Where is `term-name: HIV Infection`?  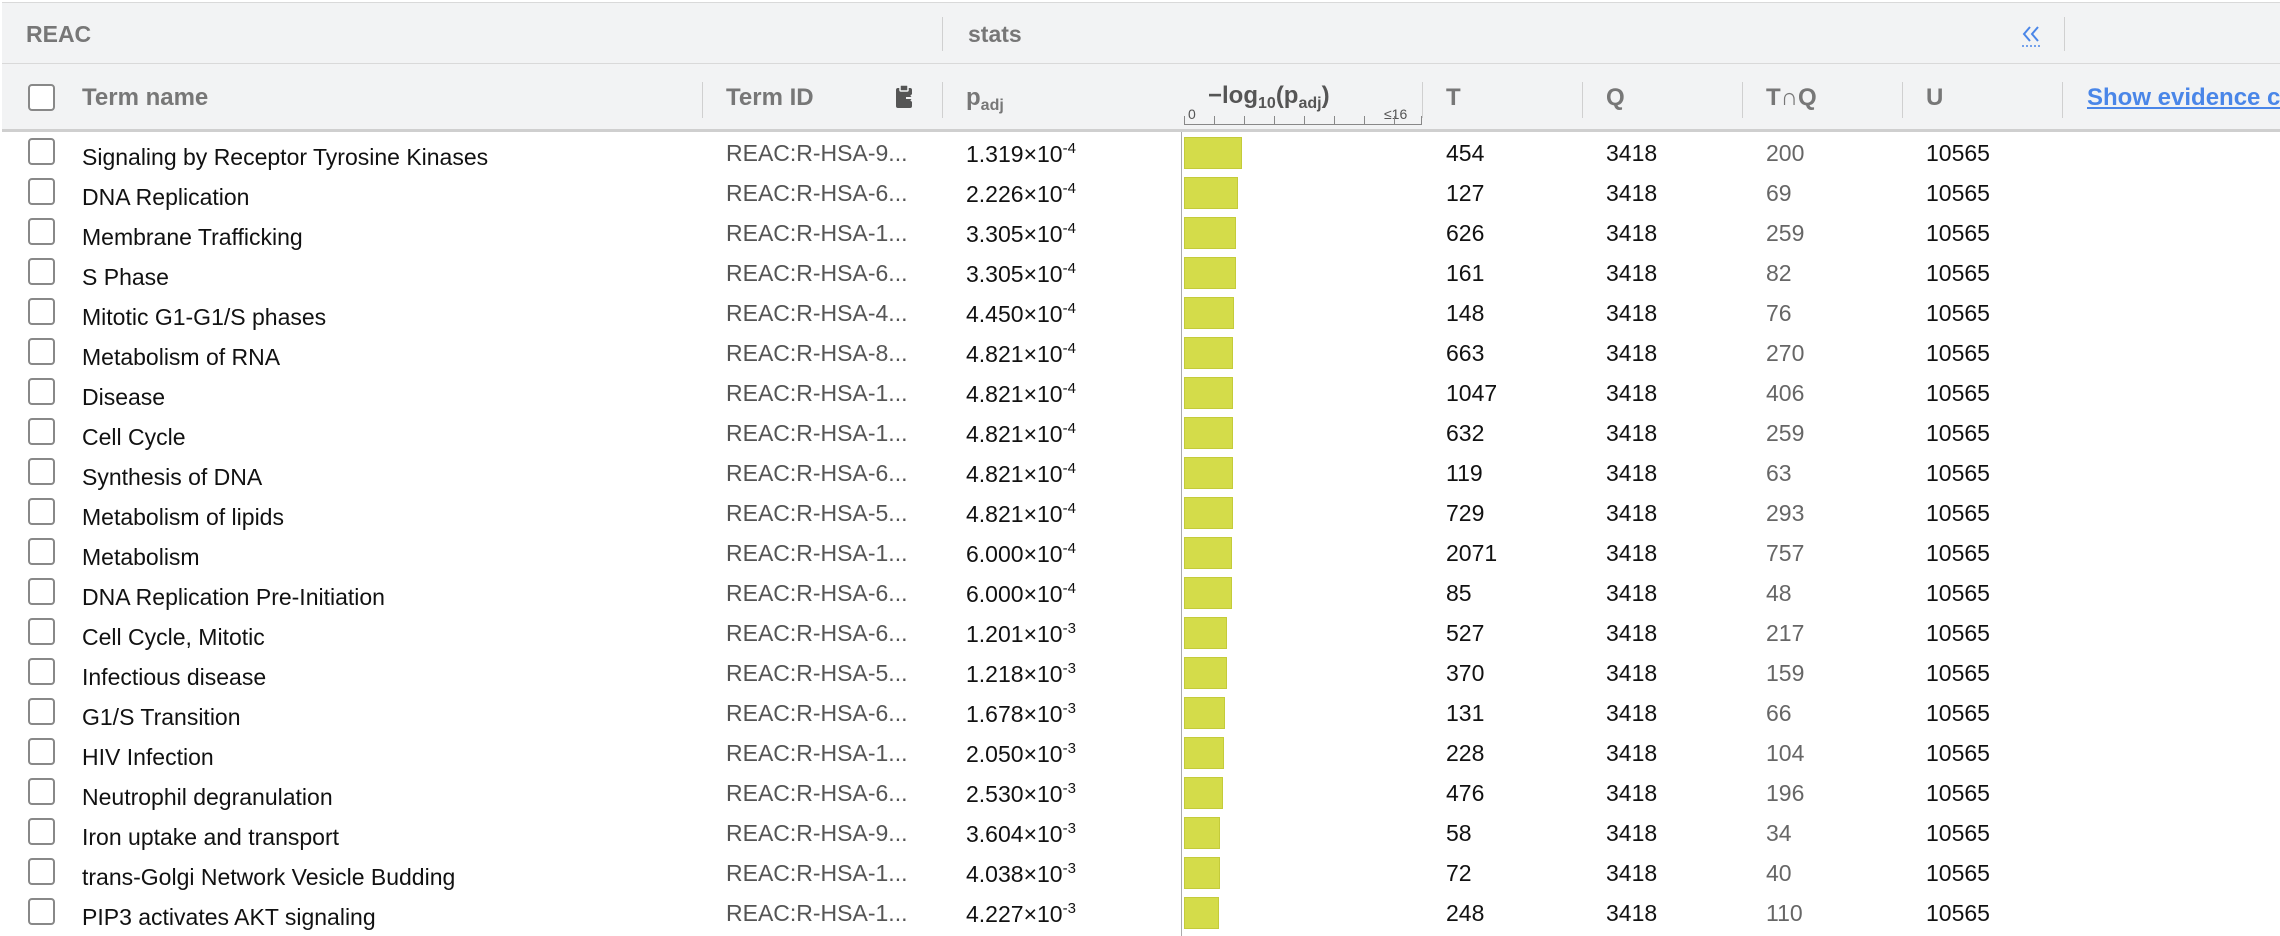 term-name: HIV Infection is located at coordinates (148, 757).